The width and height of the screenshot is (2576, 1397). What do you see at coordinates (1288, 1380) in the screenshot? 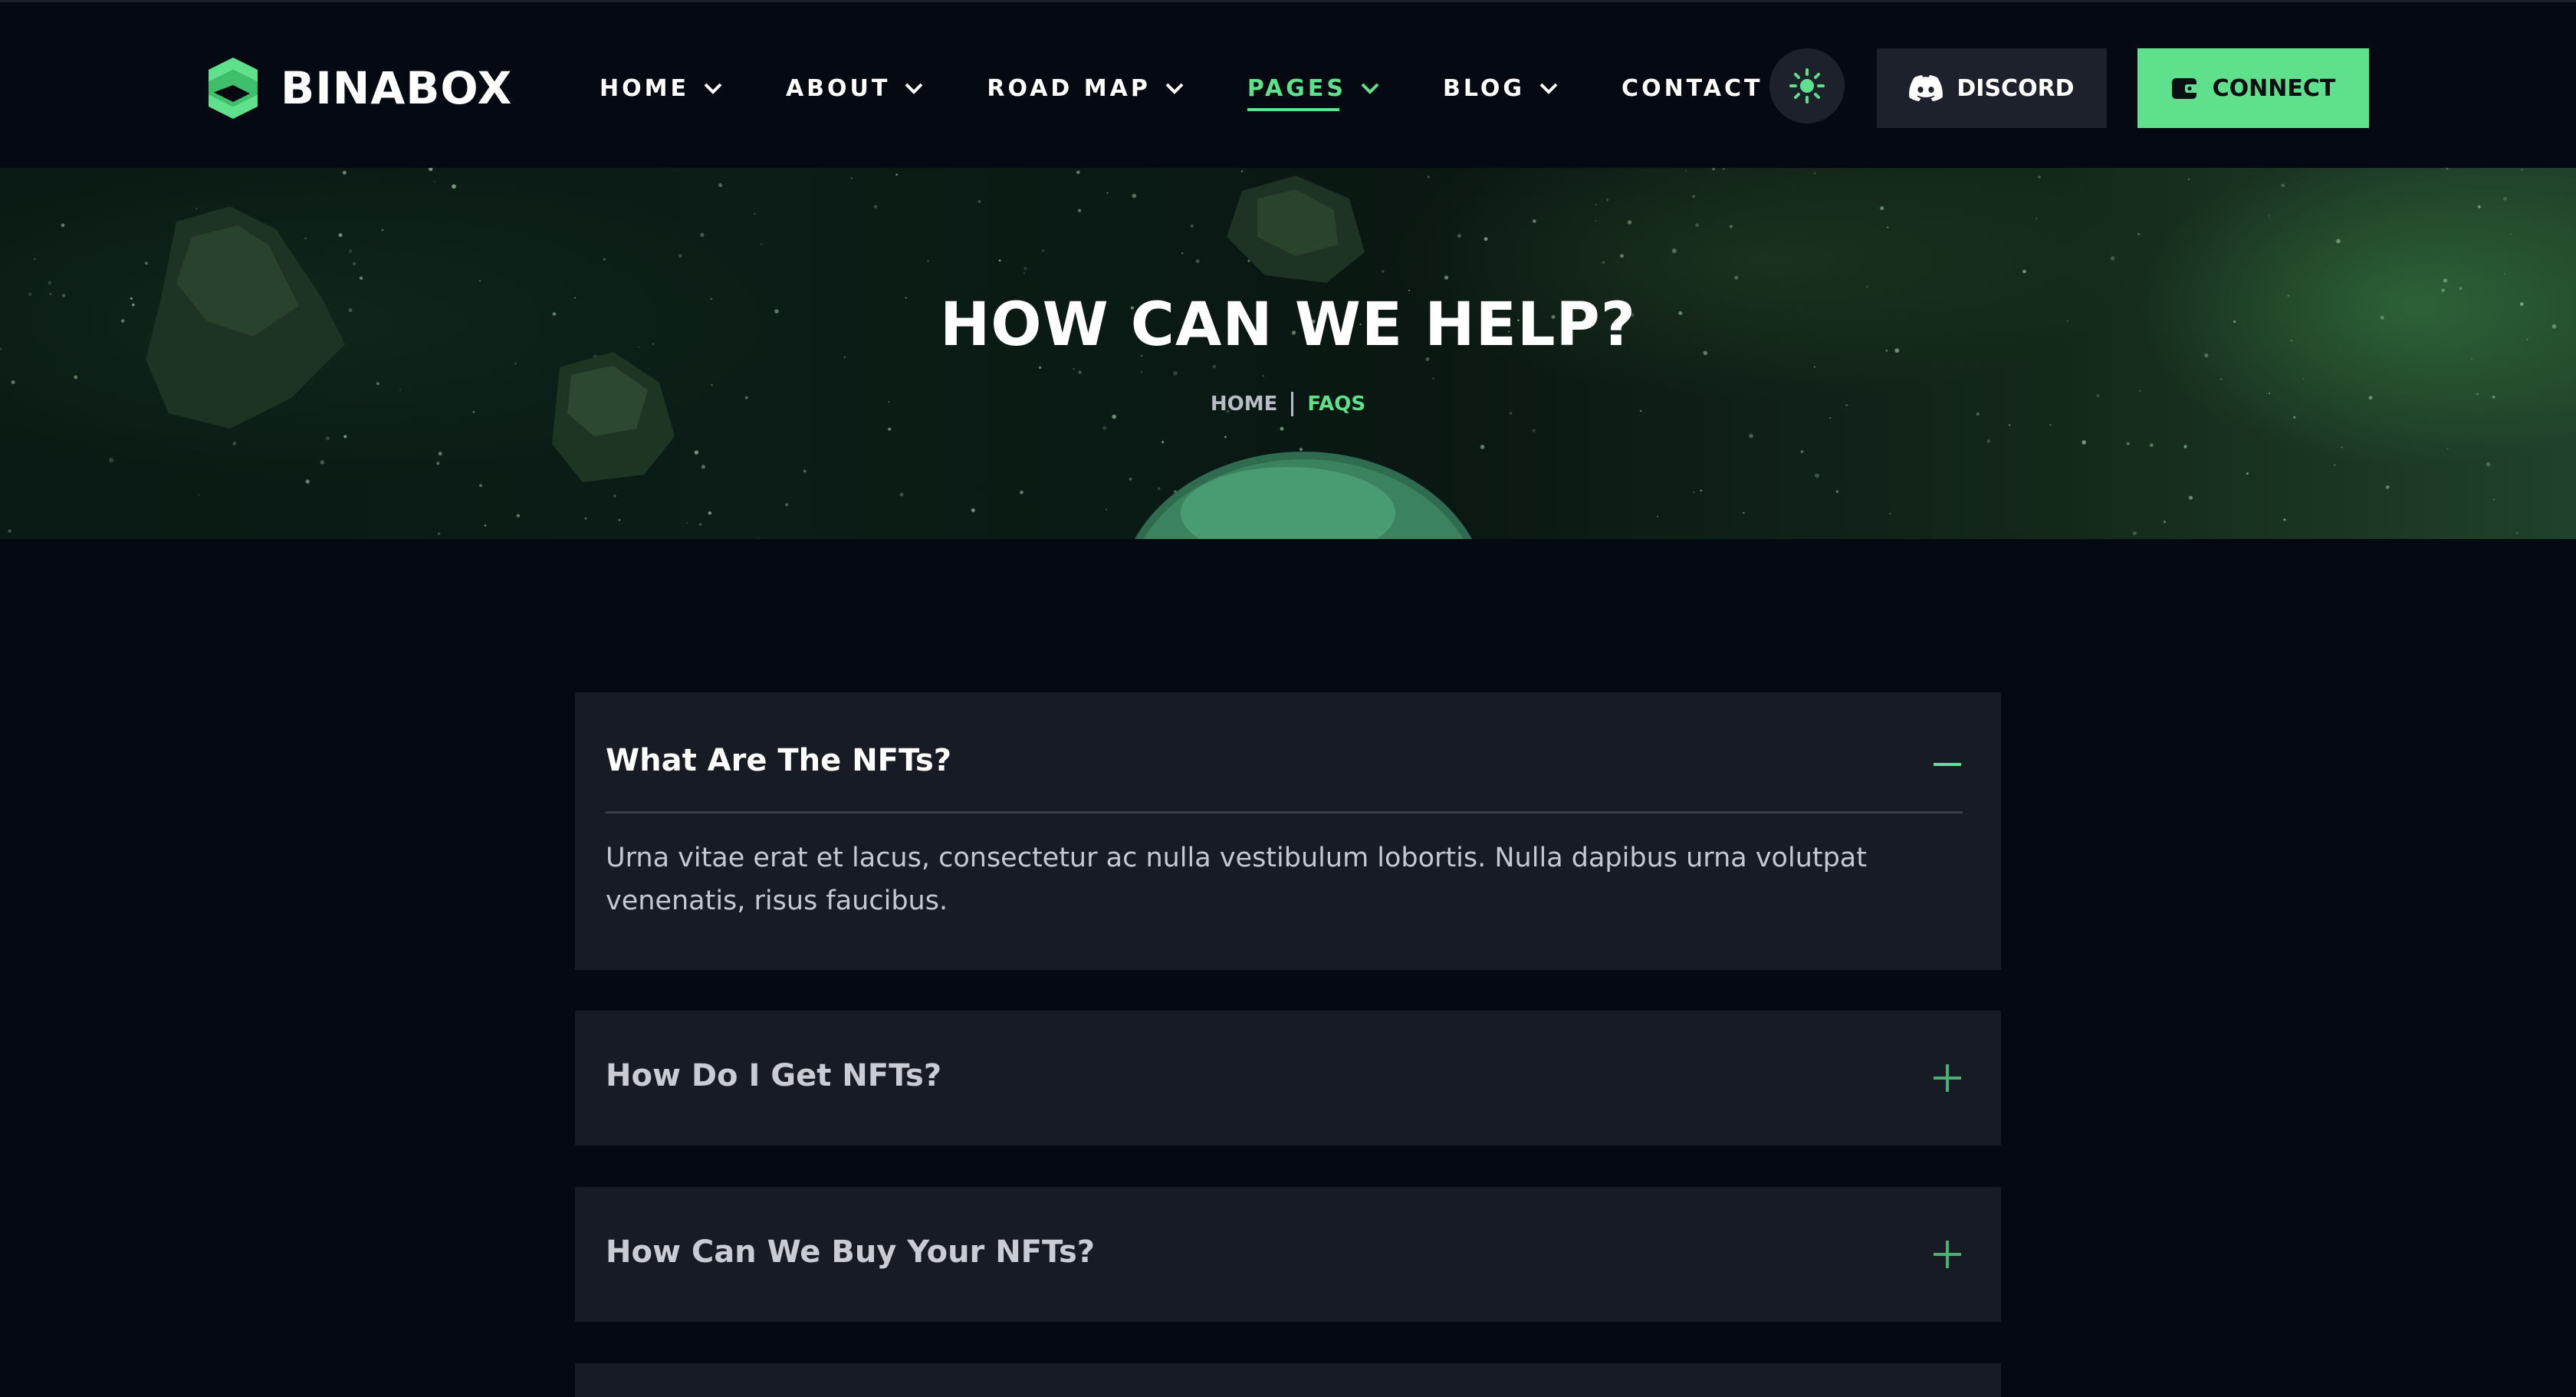
I see `faq-item-partial` at bounding box center [1288, 1380].